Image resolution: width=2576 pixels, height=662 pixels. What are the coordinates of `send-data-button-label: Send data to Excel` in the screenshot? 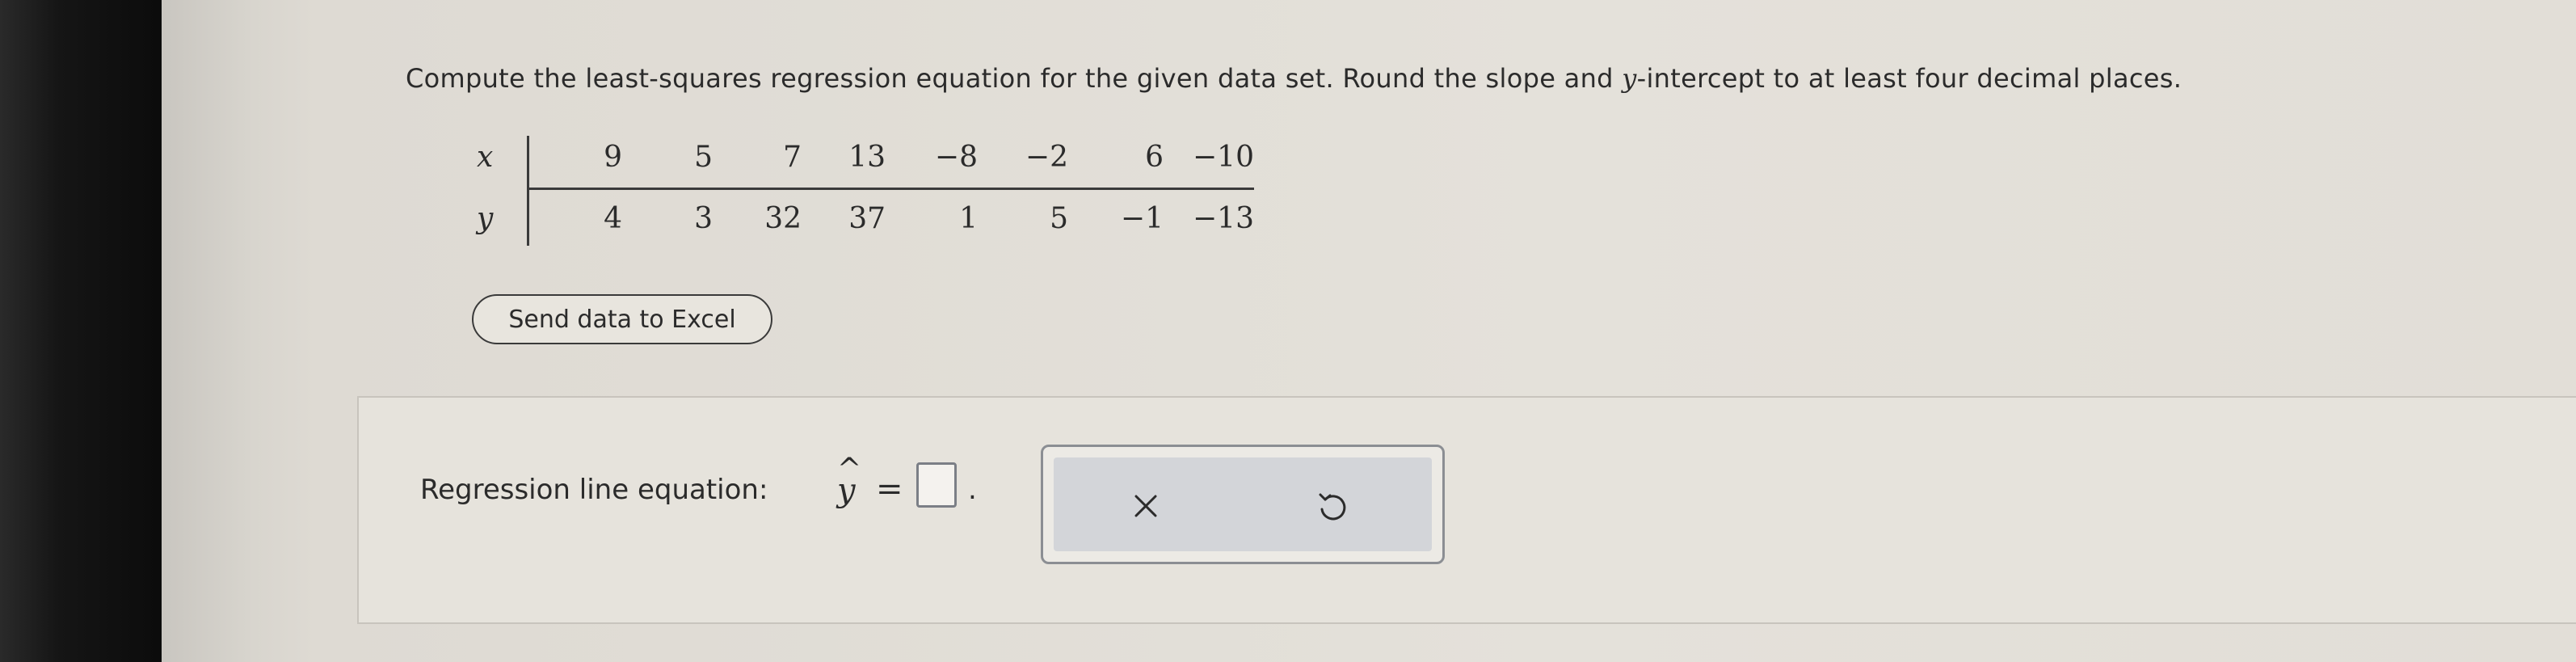 It's located at (622, 320).